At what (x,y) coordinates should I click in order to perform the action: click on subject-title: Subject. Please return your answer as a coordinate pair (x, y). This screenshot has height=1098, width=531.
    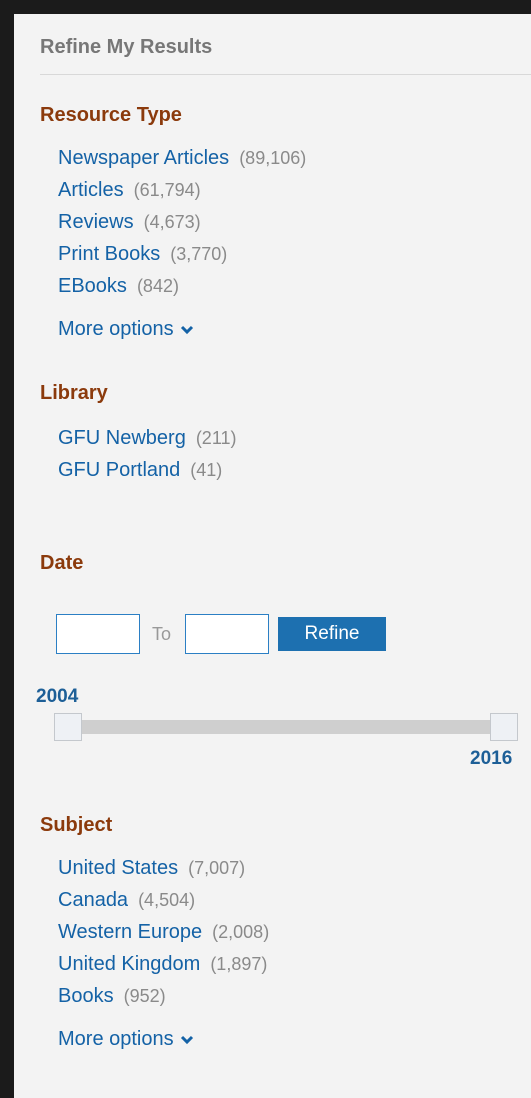
    Looking at the image, I should click on (76, 825).